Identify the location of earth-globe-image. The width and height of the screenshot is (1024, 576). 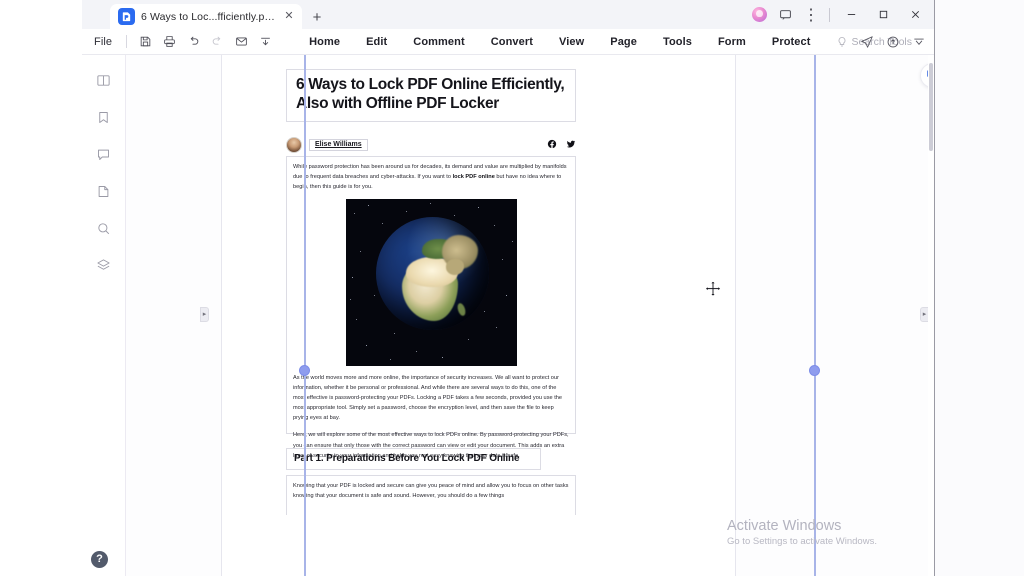
(431, 282).